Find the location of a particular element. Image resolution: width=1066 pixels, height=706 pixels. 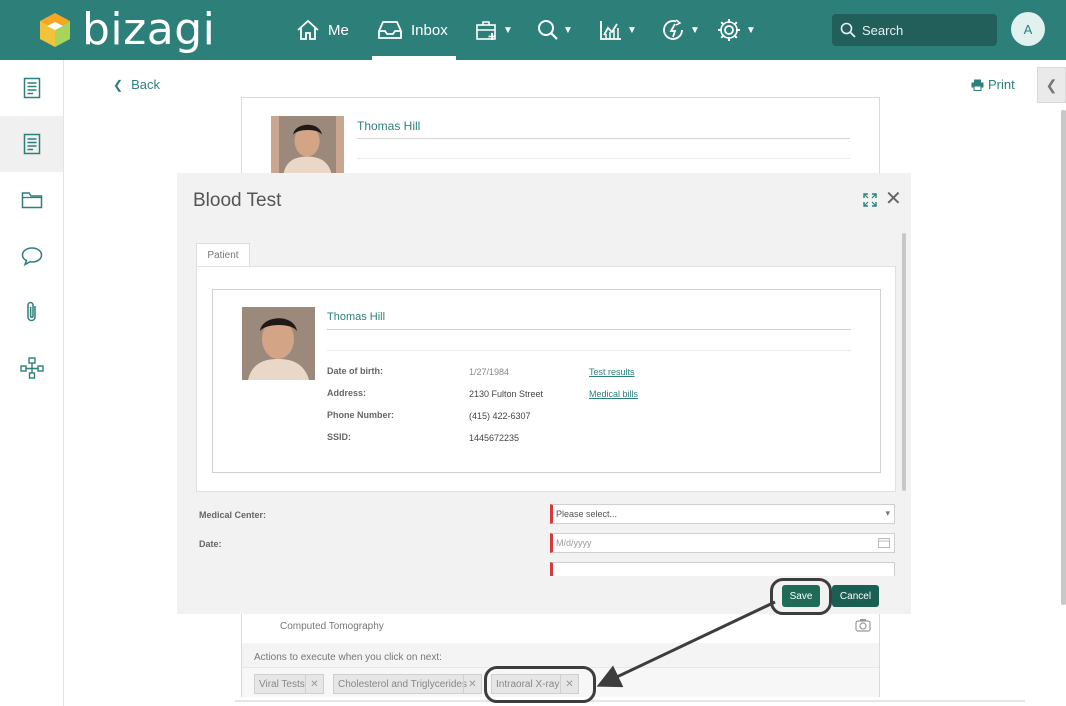

attachment-icon is located at coordinates (31, 311).